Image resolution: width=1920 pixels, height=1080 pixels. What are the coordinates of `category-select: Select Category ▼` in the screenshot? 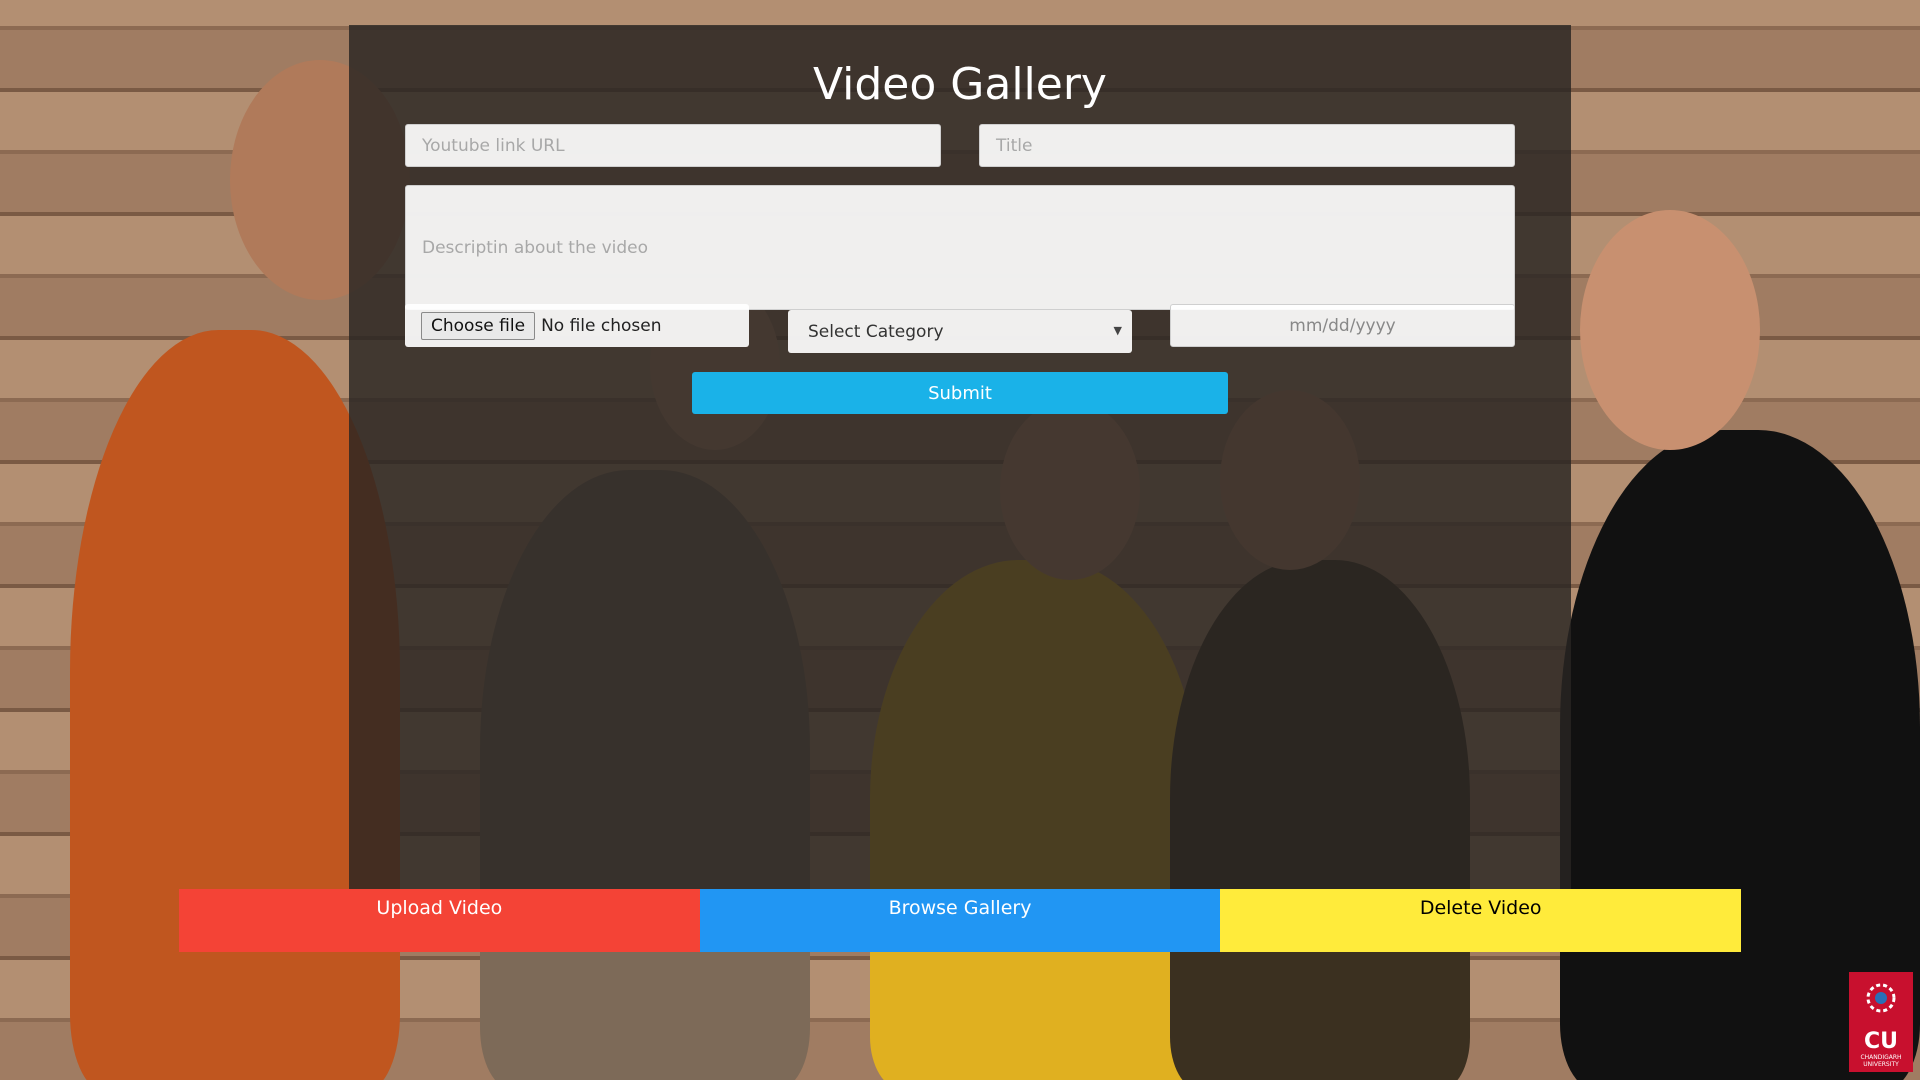 It's located at (960, 331).